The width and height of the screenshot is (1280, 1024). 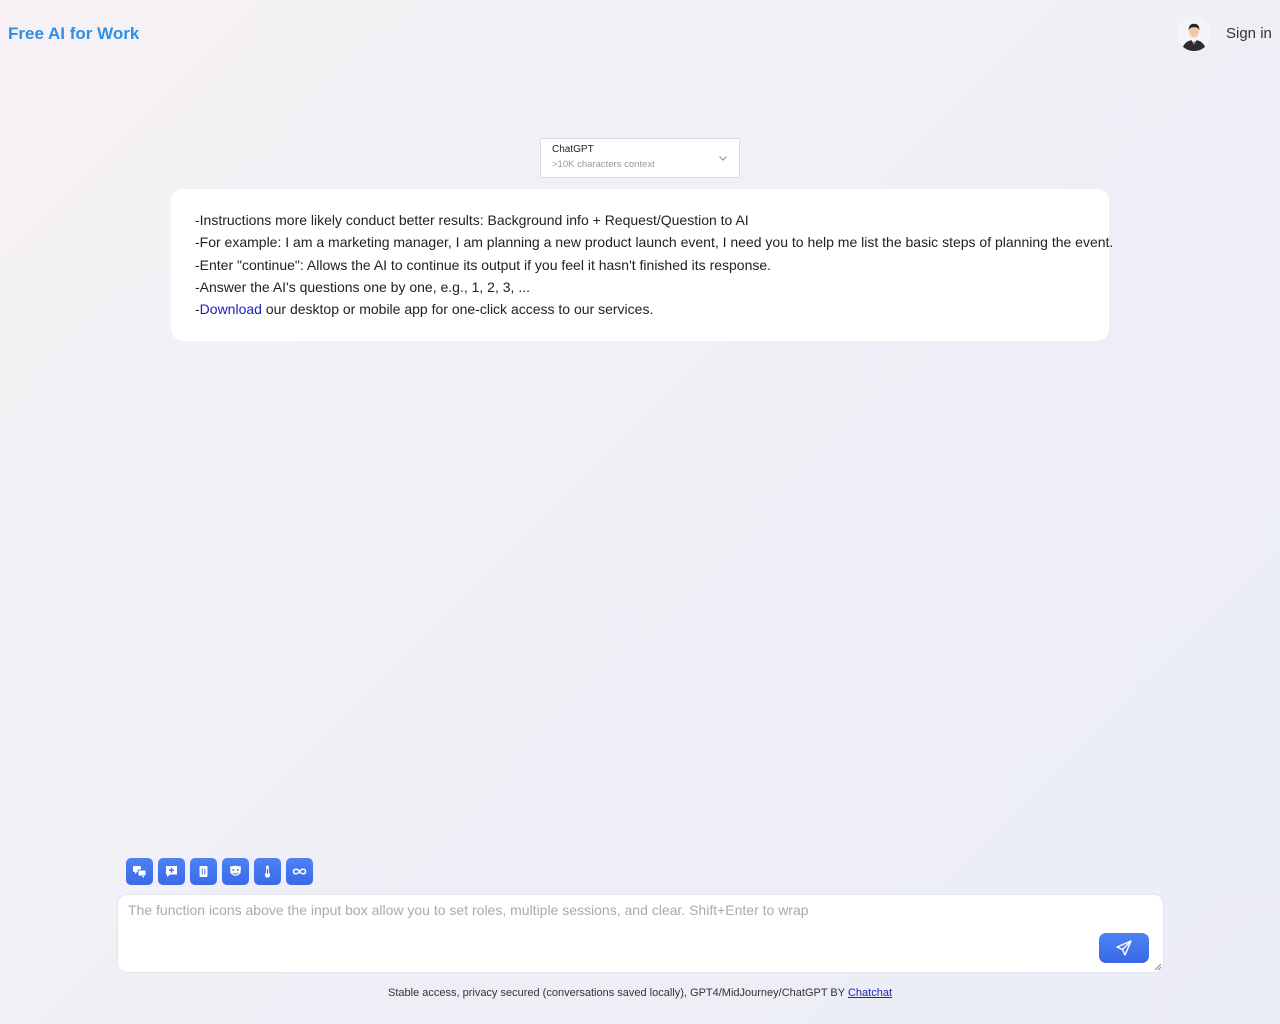 I want to click on role-mask-button, so click(x=235, y=871).